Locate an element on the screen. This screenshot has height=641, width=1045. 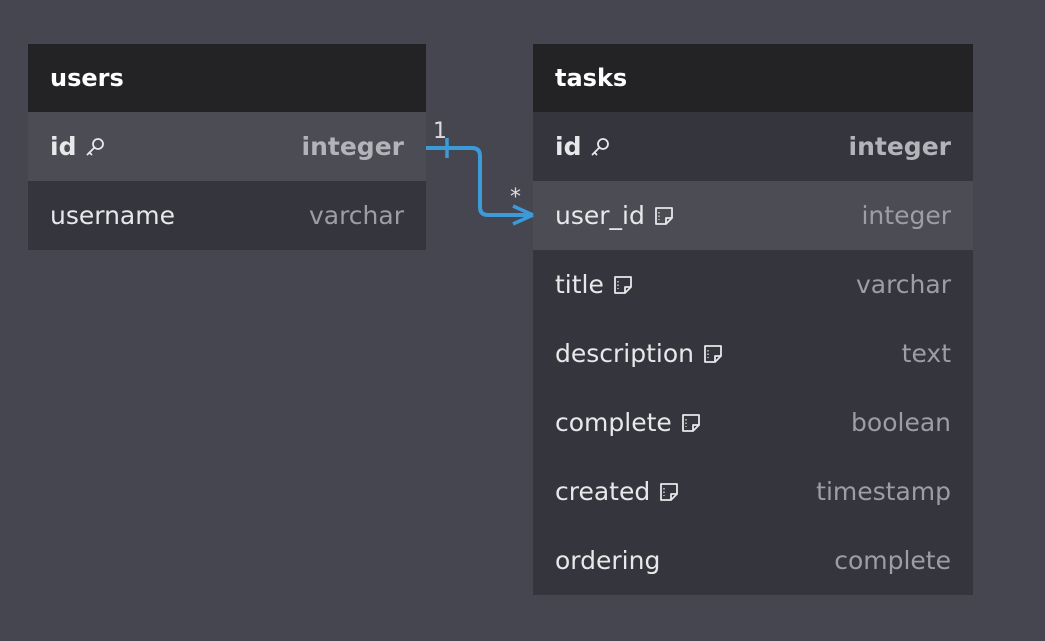
users-table: users id integer username varchar is located at coordinates (227, 147).